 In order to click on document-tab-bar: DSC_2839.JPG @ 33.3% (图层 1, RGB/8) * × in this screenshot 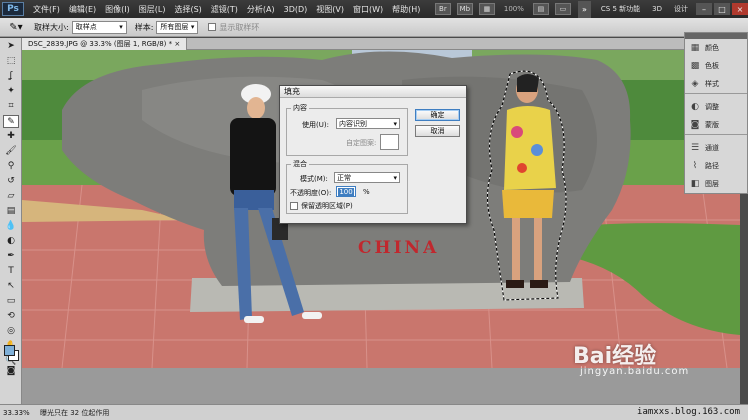, I will do `click(353, 44)`.